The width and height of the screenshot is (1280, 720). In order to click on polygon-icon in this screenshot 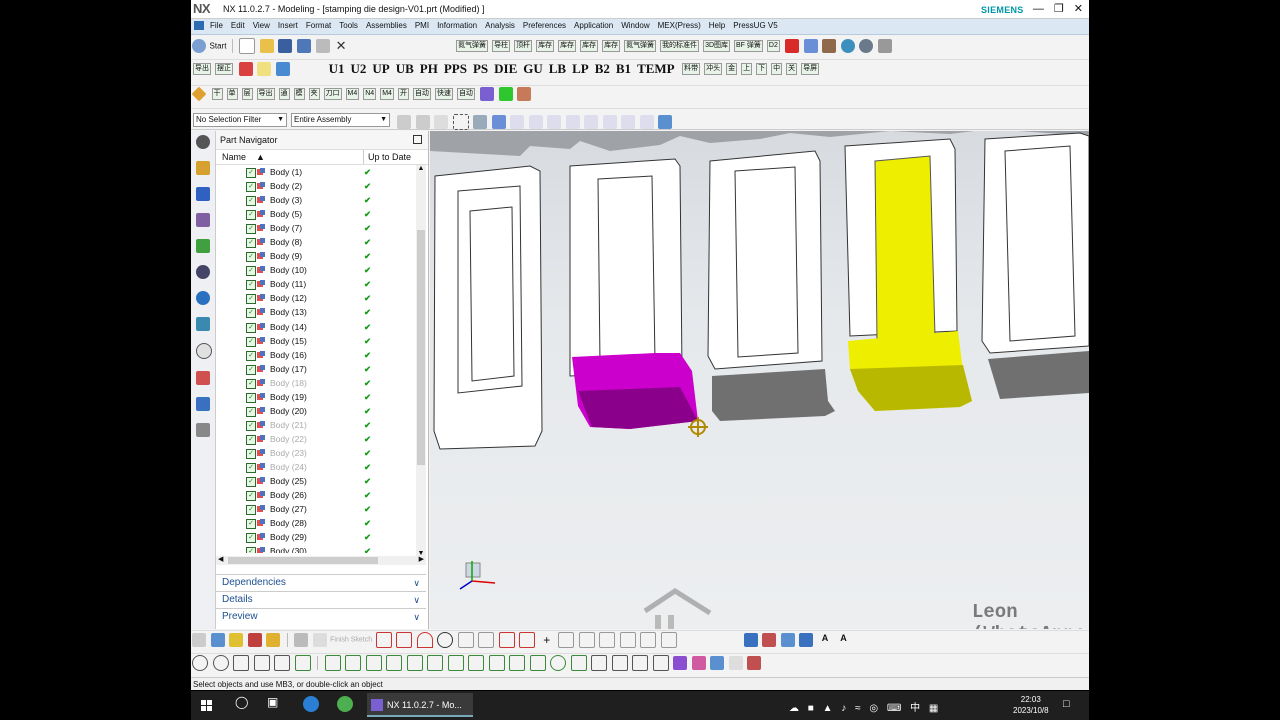, I will do `click(527, 640)`.